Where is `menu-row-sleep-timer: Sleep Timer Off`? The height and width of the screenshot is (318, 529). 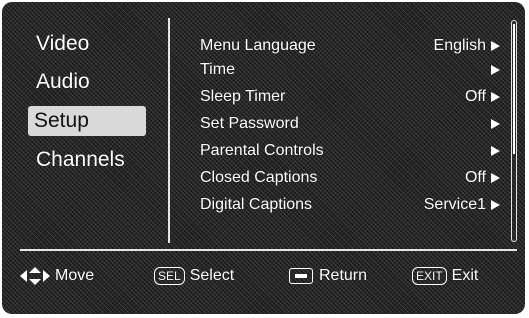 menu-row-sleep-timer: Sleep Timer Off is located at coordinates (350, 97).